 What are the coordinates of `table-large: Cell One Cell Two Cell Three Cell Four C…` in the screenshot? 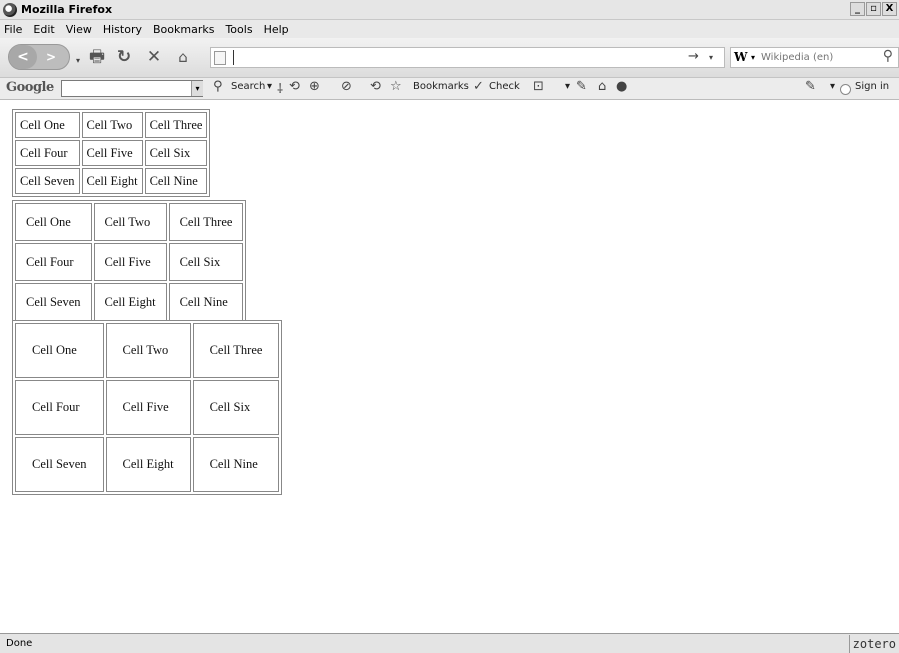 It's located at (147, 407).